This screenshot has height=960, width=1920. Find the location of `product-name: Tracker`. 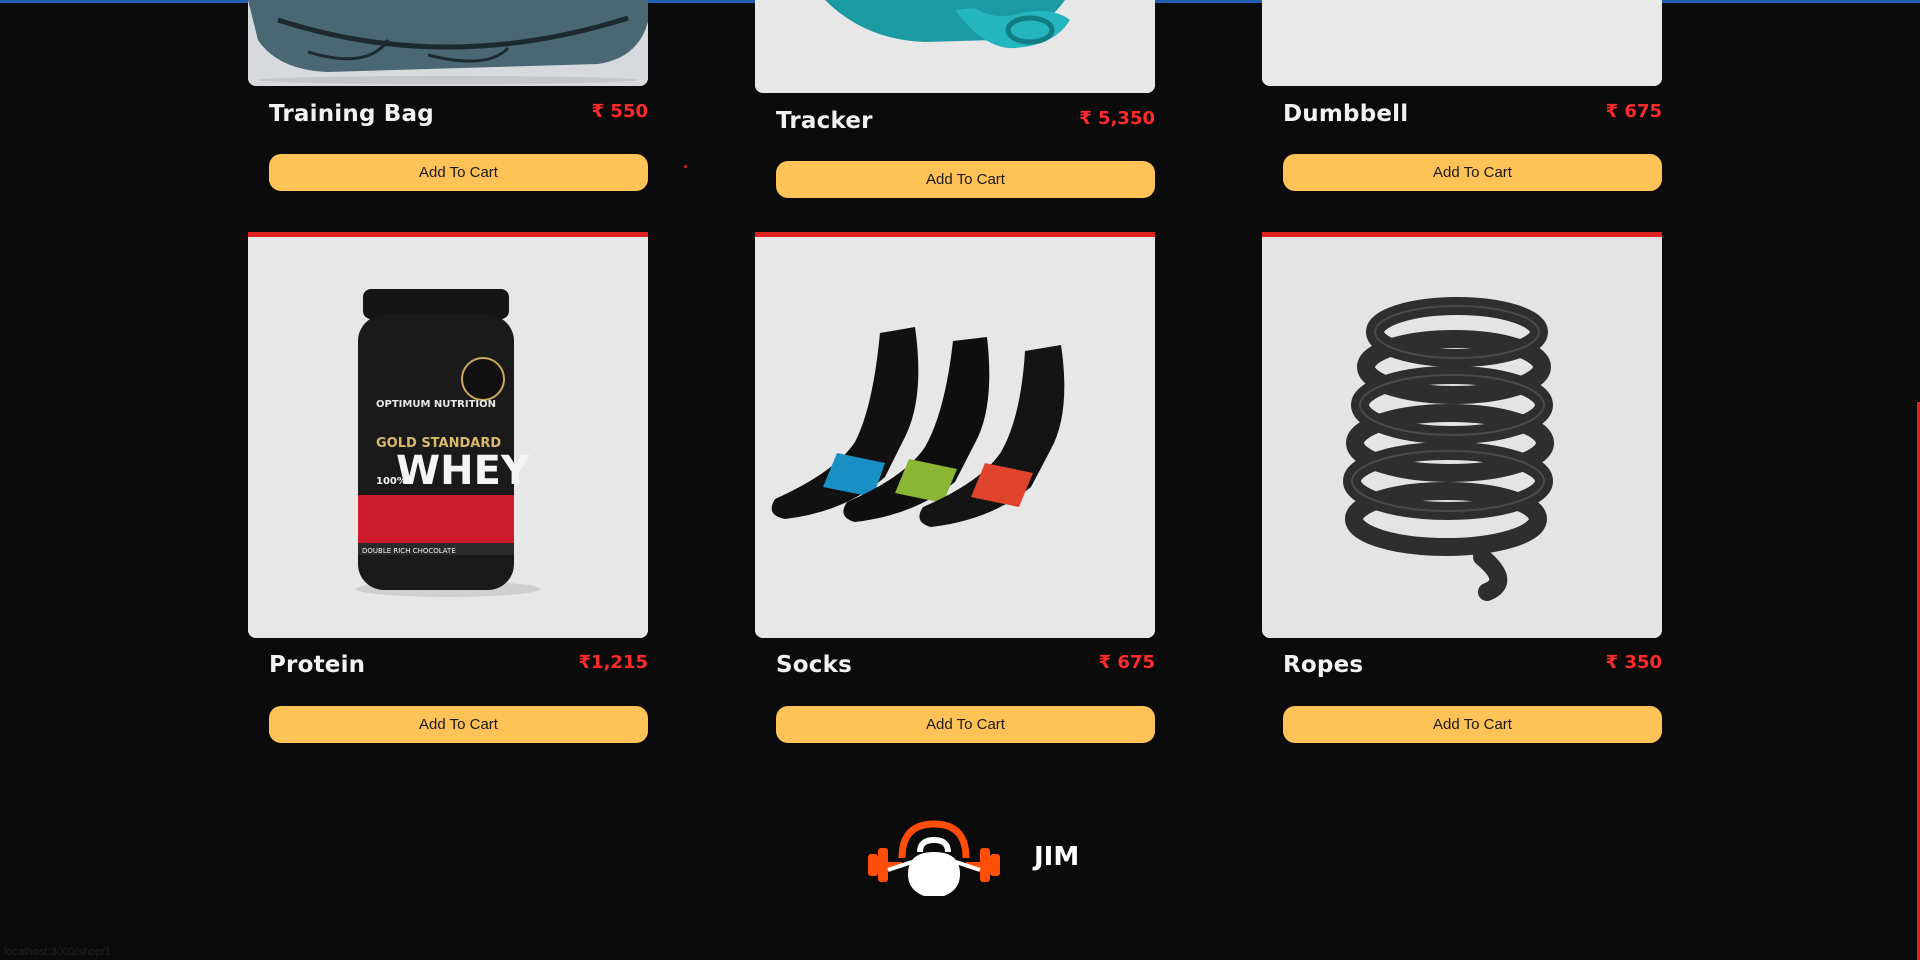

product-name: Tracker is located at coordinates (824, 121).